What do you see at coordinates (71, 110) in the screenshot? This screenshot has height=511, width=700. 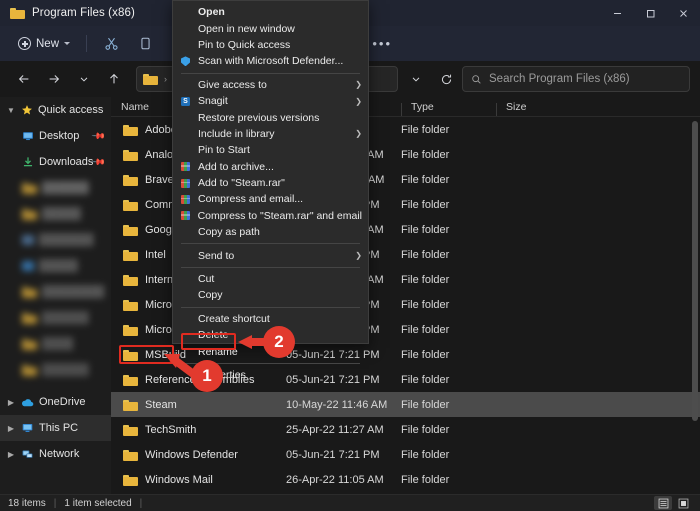 I see `sidebar-item-label: Quick access` at bounding box center [71, 110].